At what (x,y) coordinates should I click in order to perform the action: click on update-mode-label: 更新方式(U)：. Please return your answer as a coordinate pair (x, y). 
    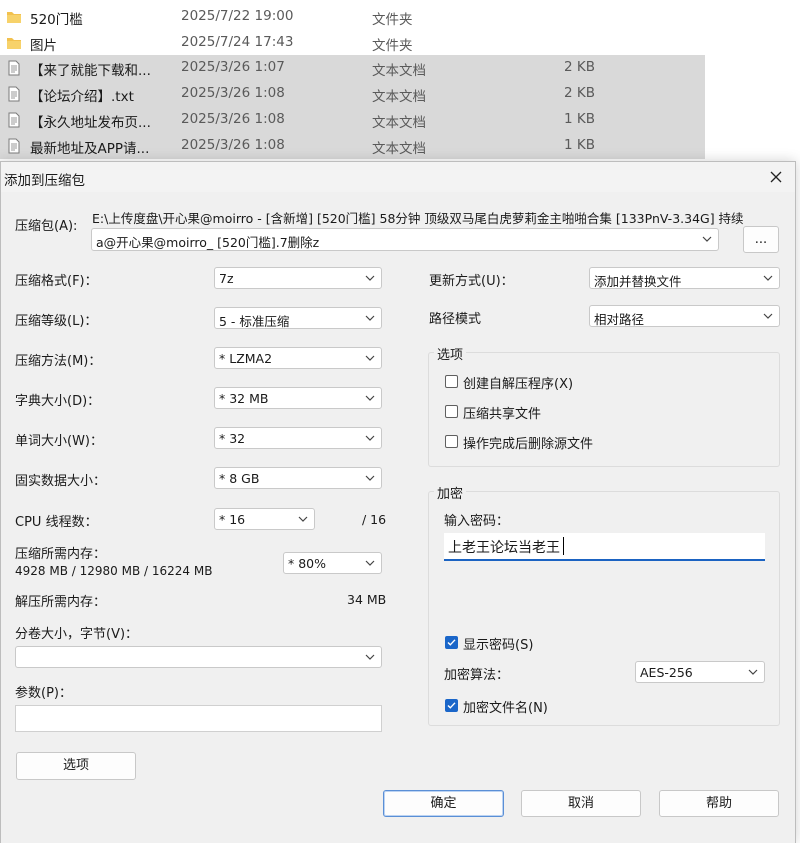
    Looking at the image, I should click on (471, 281).